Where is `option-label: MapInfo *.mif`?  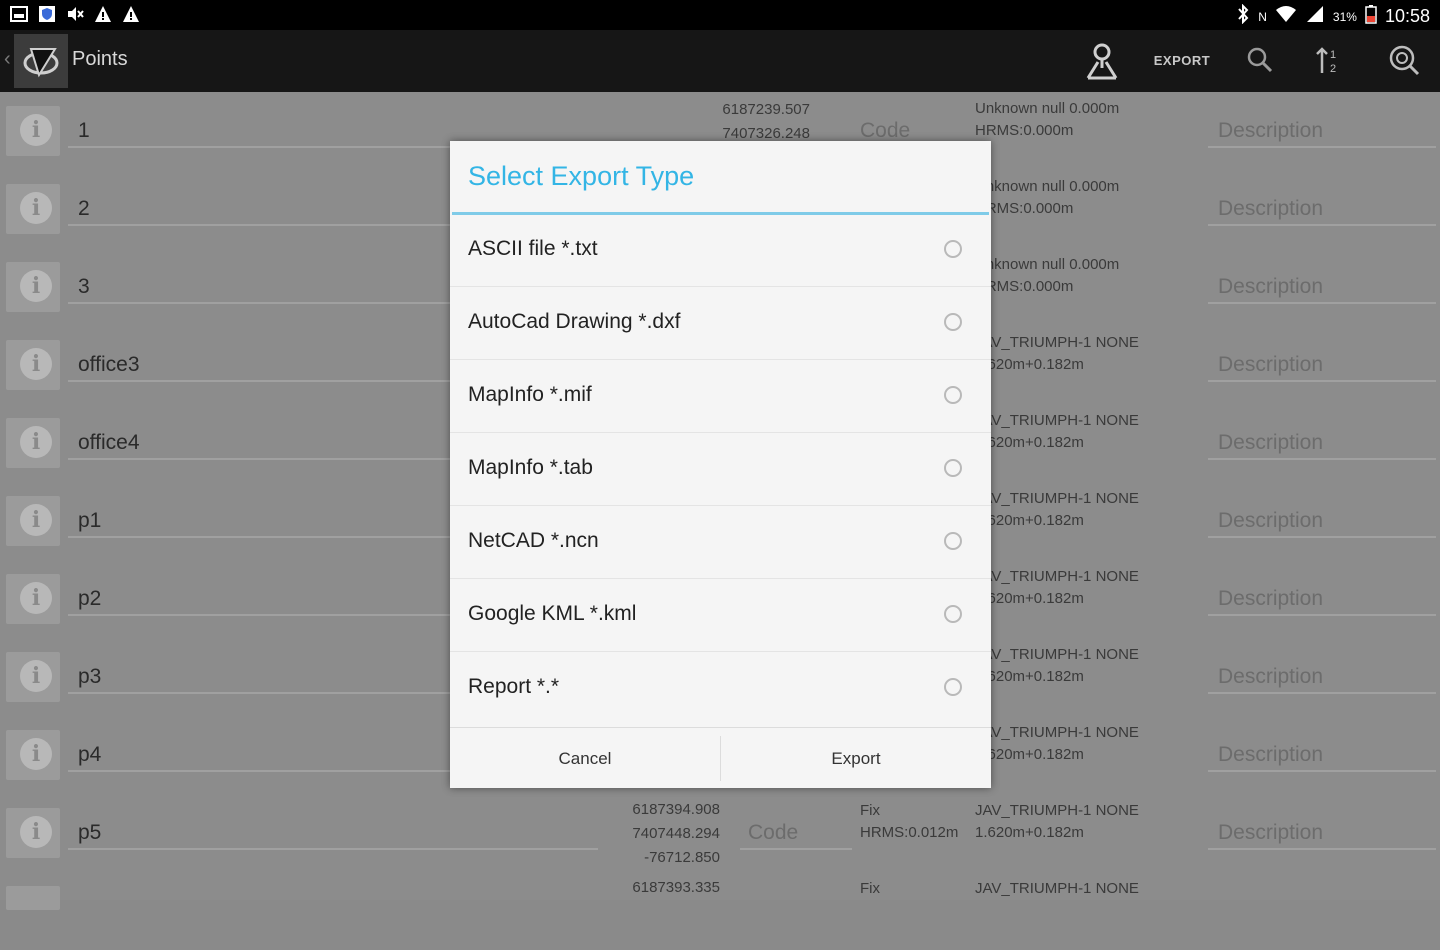 option-label: MapInfo *.mif is located at coordinates (530, 394).